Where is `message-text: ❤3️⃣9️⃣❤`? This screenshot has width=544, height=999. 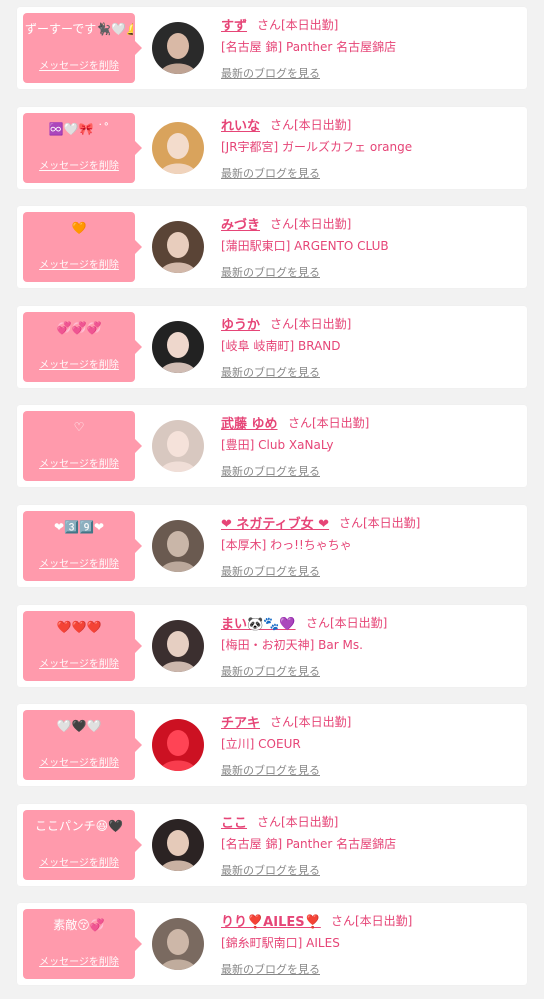
message-text: ❤3️⃣9️⃣❤ is located at coordinates (79, 527).